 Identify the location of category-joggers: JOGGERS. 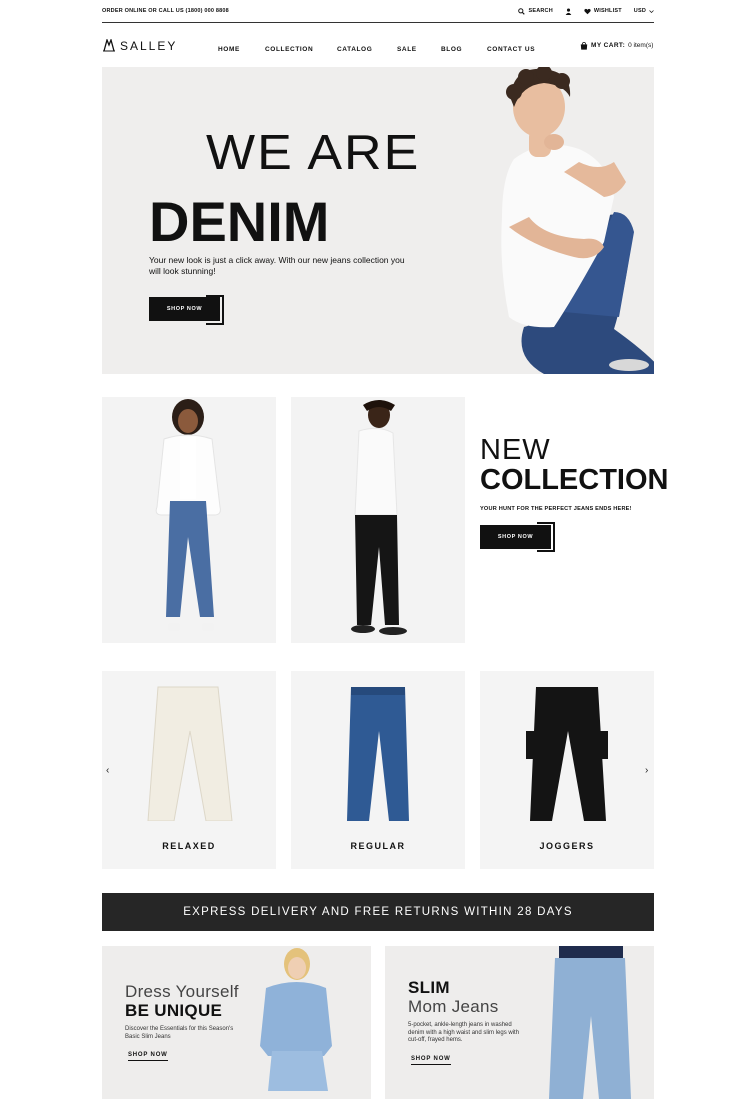
(567, 770).